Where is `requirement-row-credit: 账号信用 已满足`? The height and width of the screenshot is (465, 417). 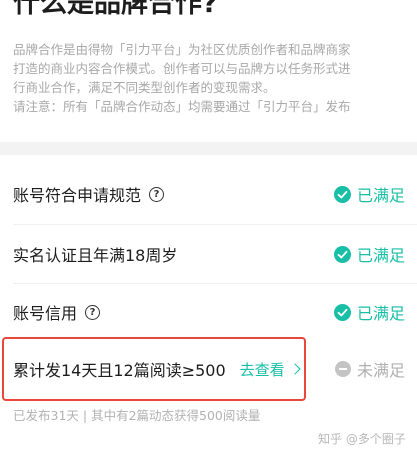
requirement-row-credit: 账号信用 已满足 is located at coordinates (208, 312).